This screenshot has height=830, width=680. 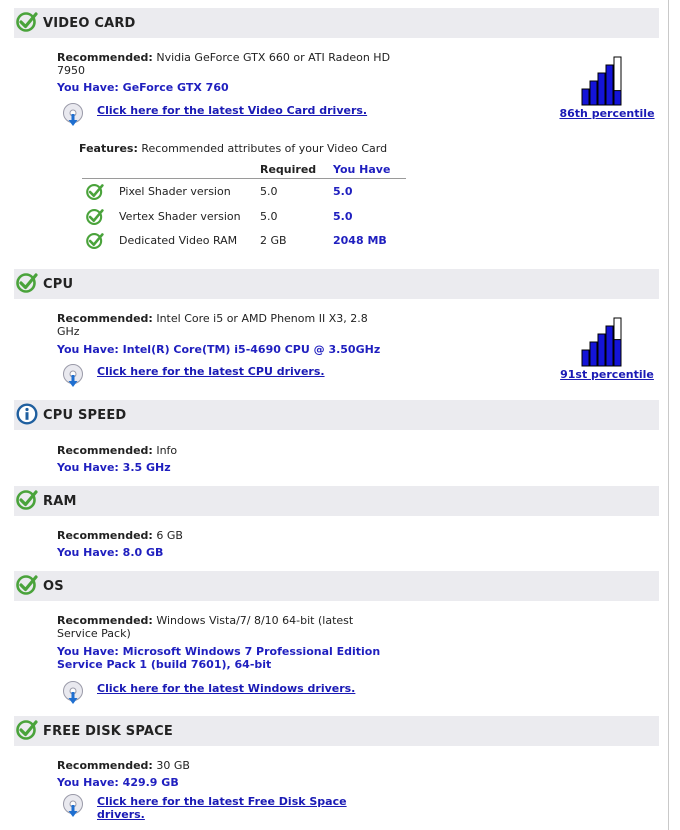 I want to click on feature-name: Pixel Shader version, so click(x=175, y=191).